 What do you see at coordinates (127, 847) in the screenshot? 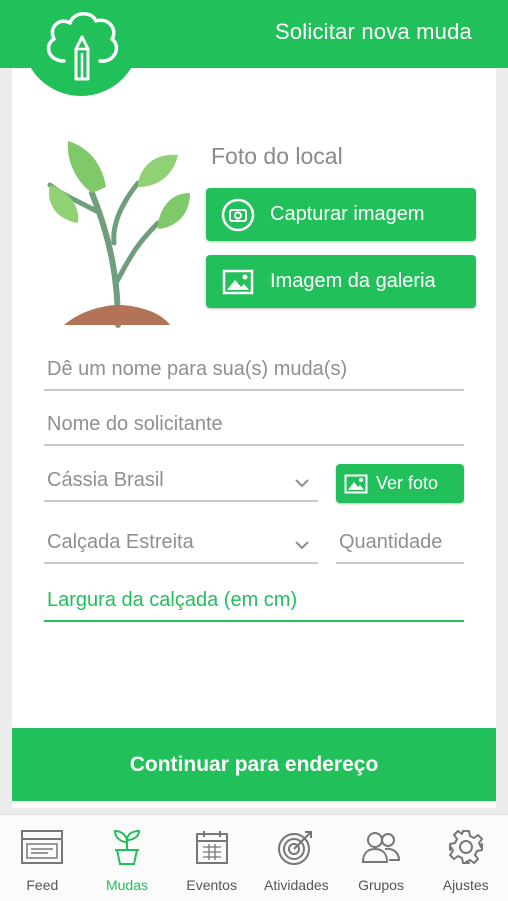
I see `seedling-icon` at bounding box center [127, 847].